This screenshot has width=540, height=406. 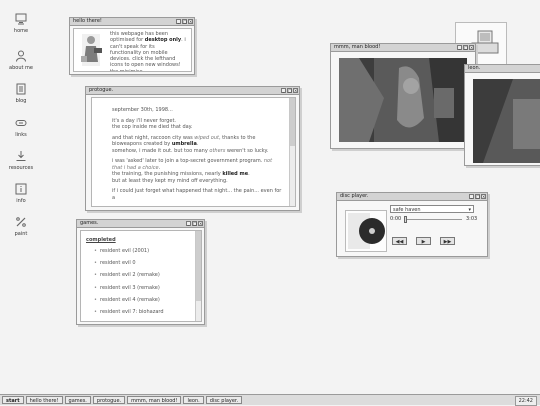 I want to click on progress-handle, so click(x=405, y=219).